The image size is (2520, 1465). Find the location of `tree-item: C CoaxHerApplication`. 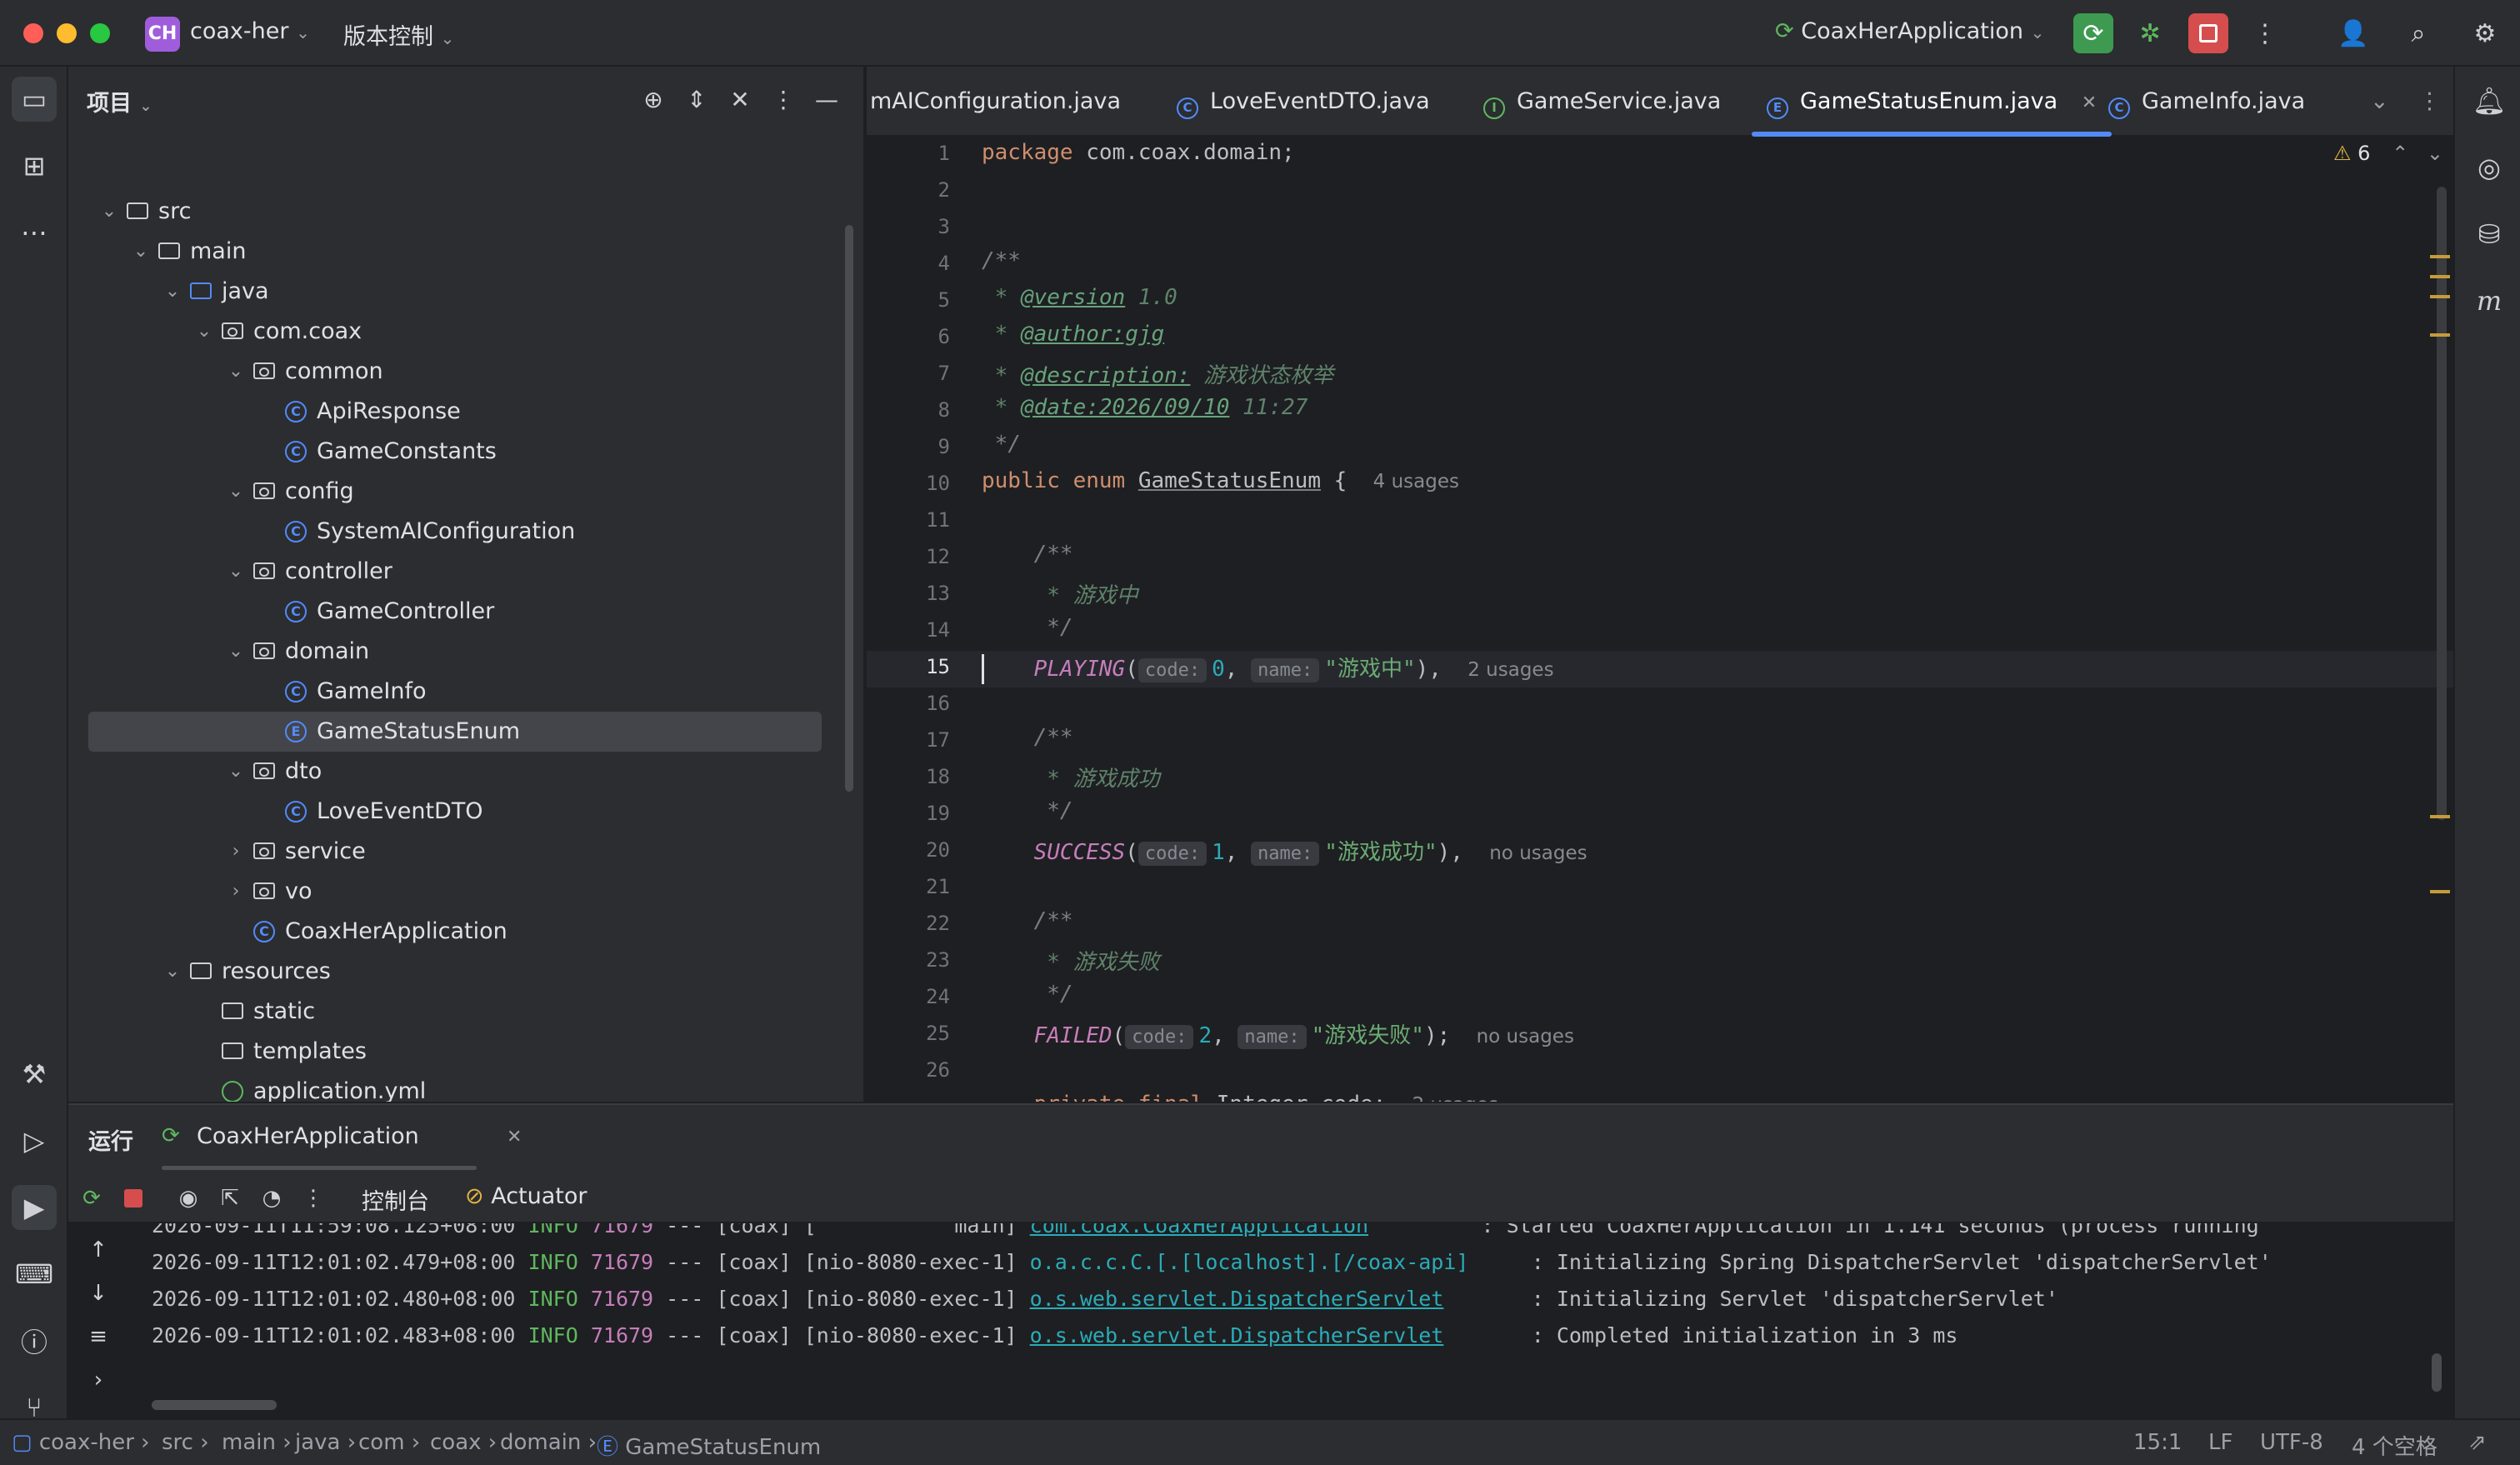

tree-item: C CoaxHerApplication is located at coordinates (456, 932).